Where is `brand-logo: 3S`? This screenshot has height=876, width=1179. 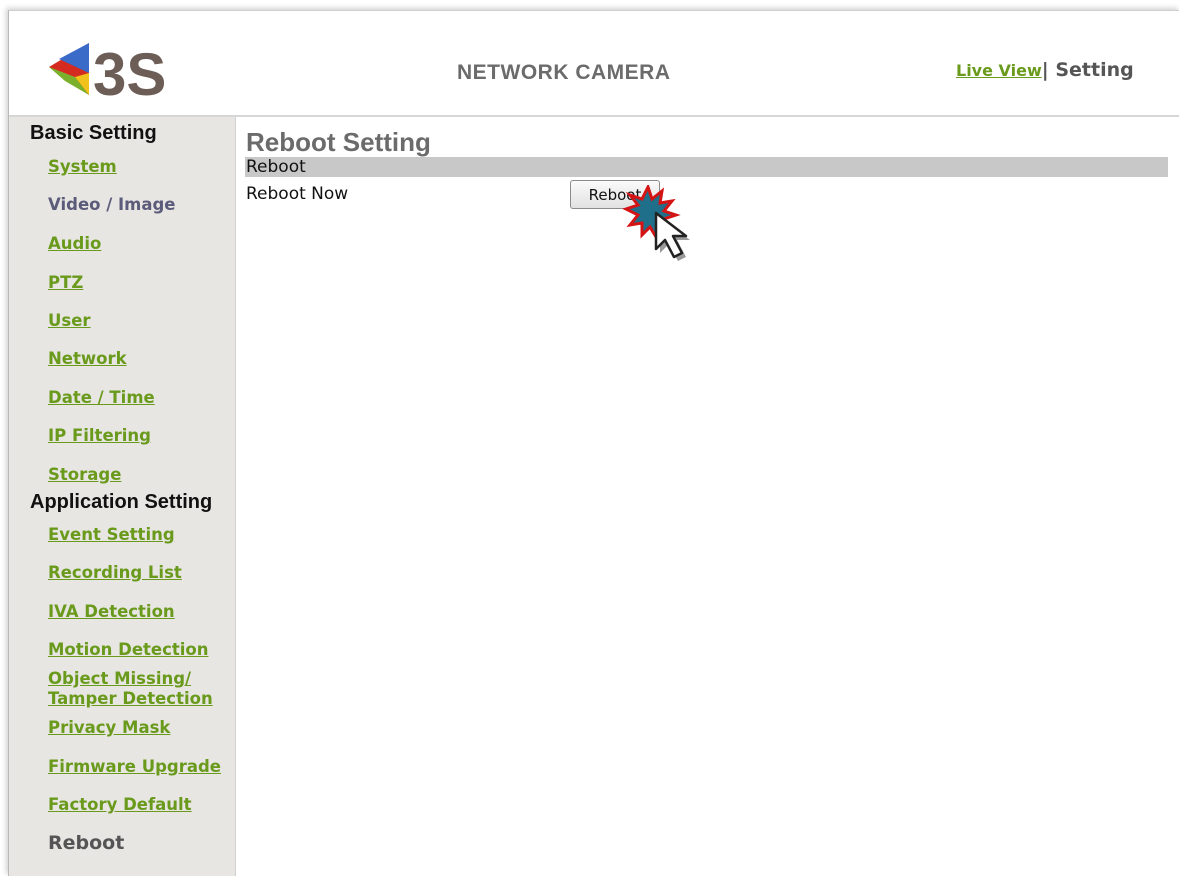
brand-logo: 3S is located at coordinates (110, 66).